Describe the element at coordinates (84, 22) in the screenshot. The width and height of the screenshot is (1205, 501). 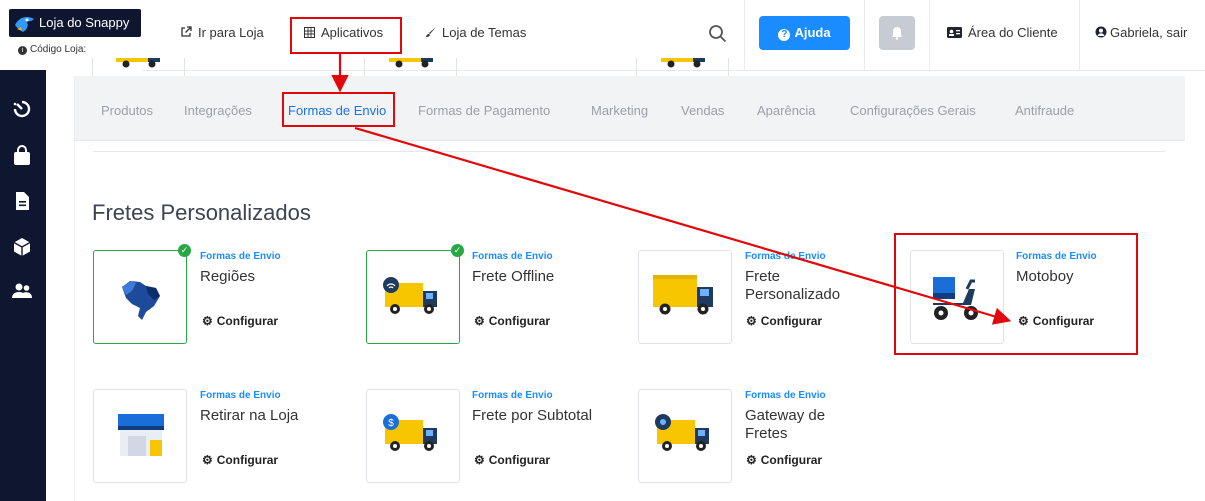
I see `brand-name: Loja do Snappy` at that location.